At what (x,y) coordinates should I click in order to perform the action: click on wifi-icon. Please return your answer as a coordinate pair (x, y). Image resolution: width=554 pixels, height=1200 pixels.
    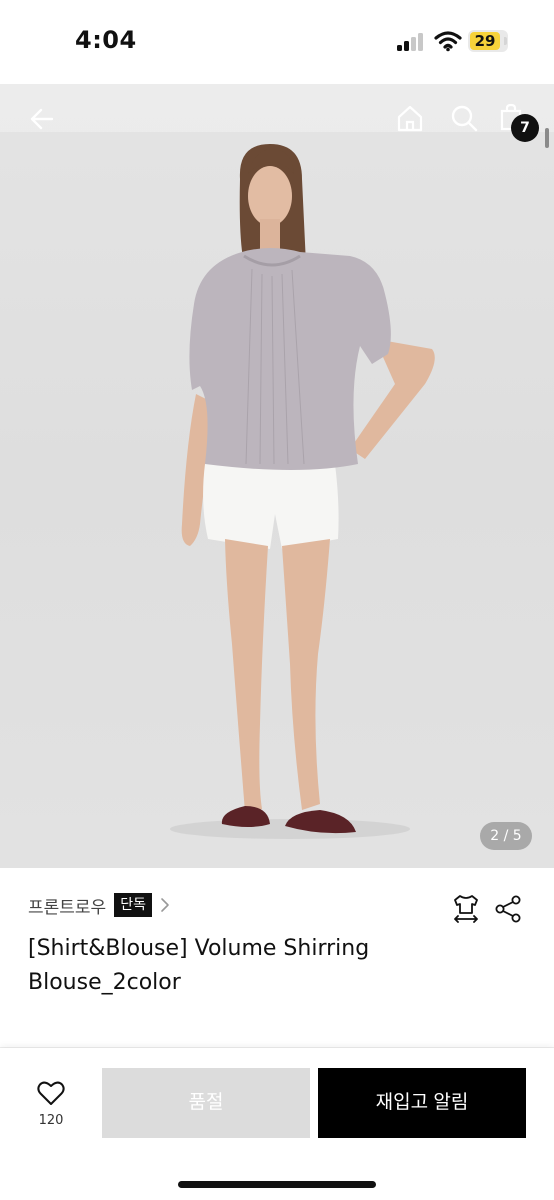
    Looking at the image, I should click on (448, 41).